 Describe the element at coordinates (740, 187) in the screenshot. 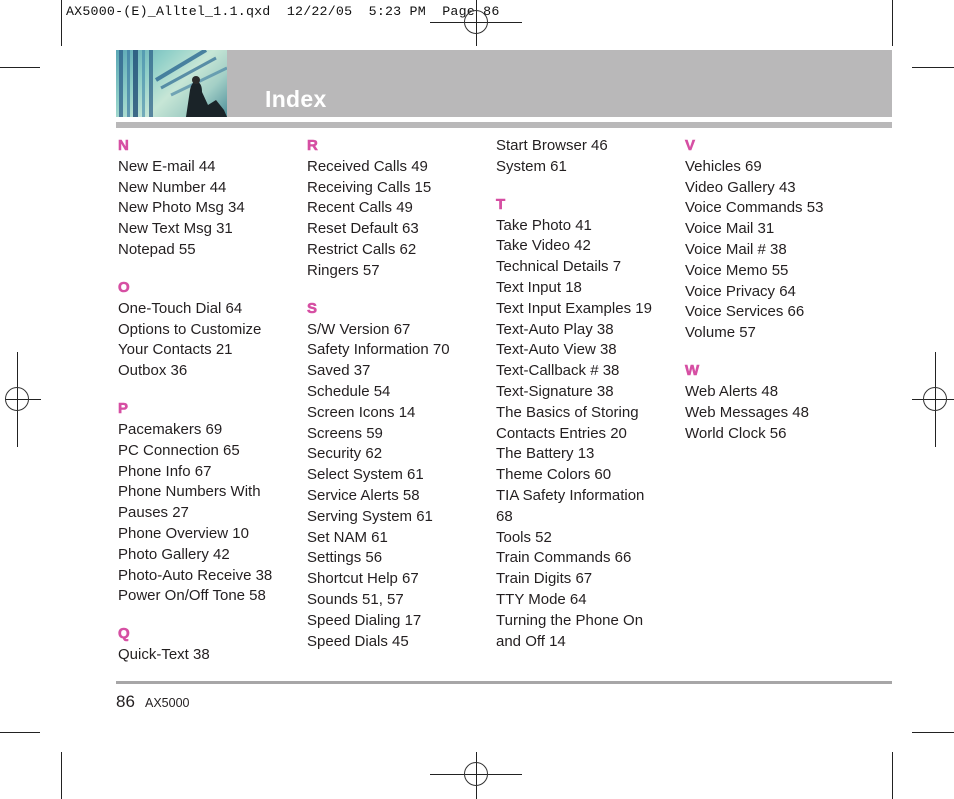

I see `index-entry: Video Gallery 43` at that location.